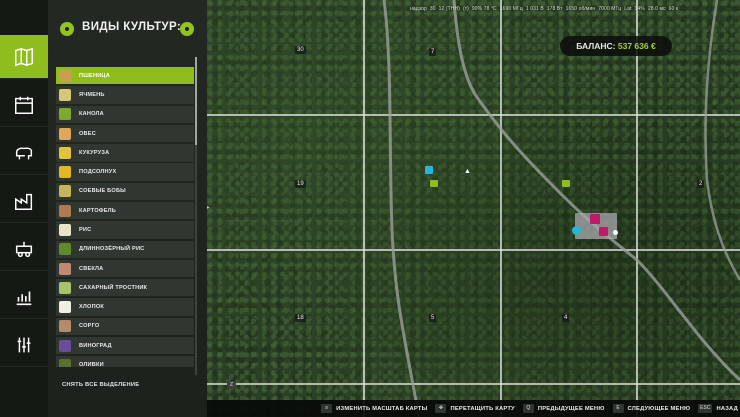  I want to click on menu-rail, so click(24, 208).